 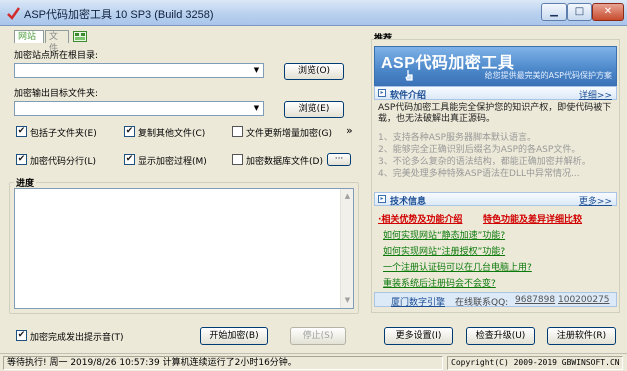 What do you see at coordinates (482, 303) in the screenshot?
I see `qq-label: 在线联系QQ:` at bounding box center [482, 303].